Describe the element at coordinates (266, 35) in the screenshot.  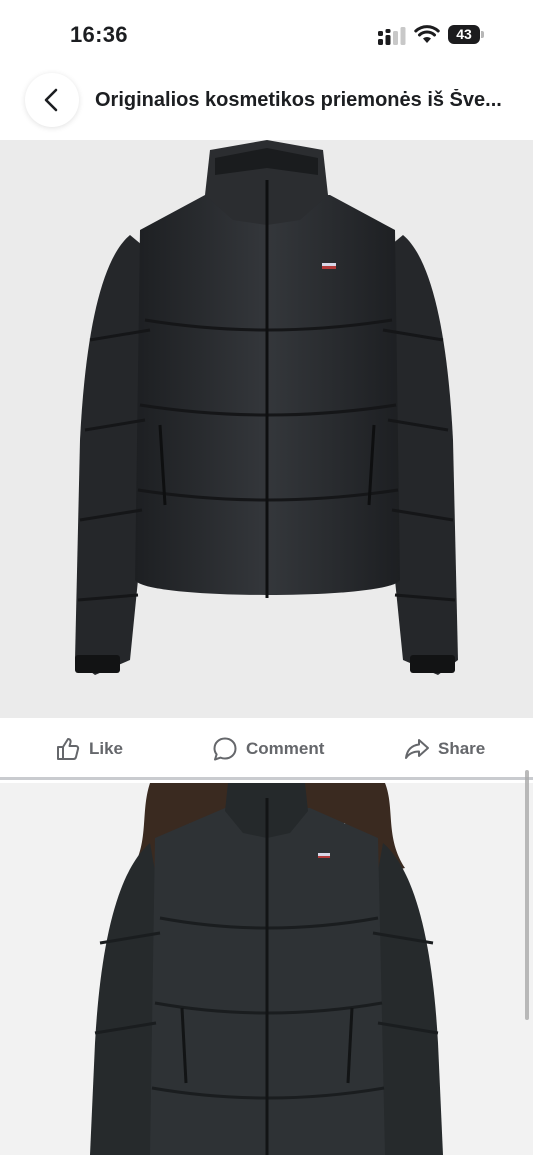
I see `status-bar: 16:36 43` at that location.